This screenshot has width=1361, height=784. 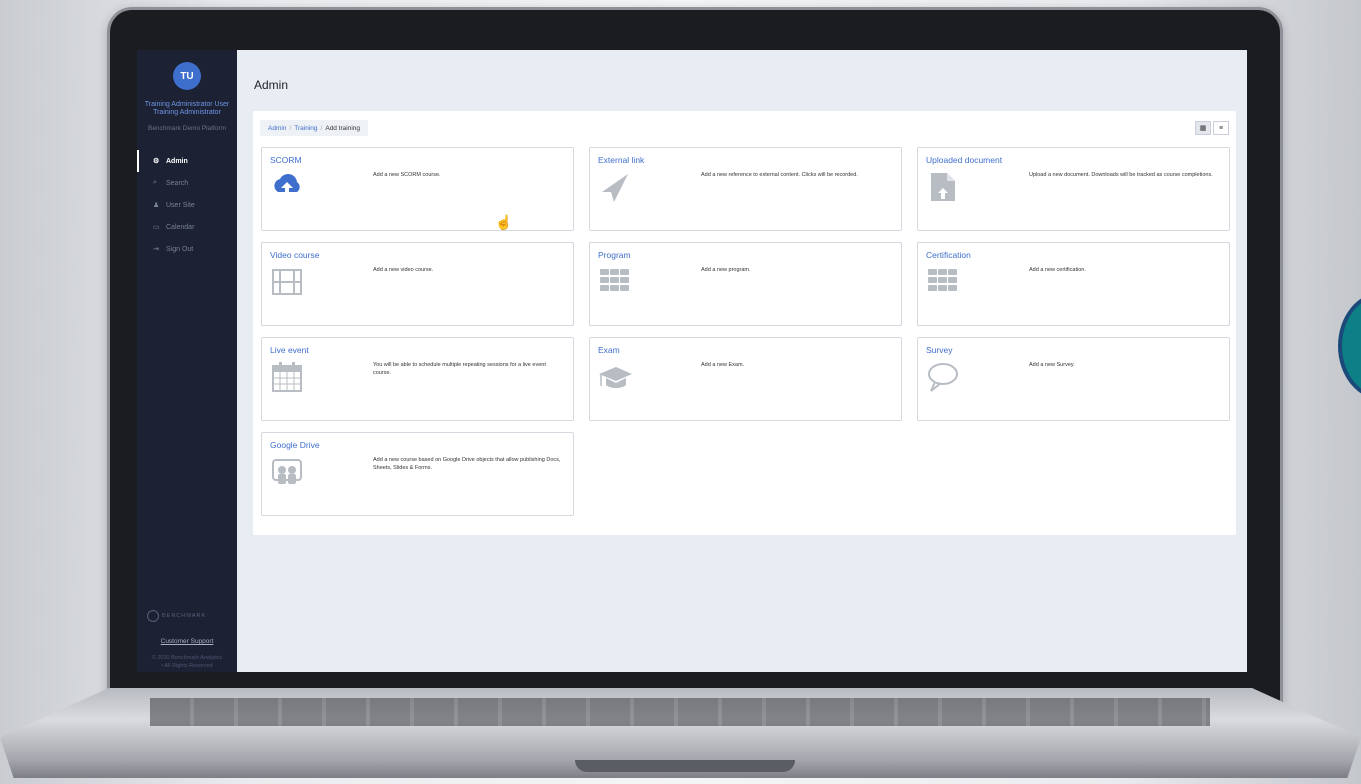 What do you see at coordinates (305, 128) in the screenshot?
I see `breadcrumb-training: Training` at bounding box center [305, 128].